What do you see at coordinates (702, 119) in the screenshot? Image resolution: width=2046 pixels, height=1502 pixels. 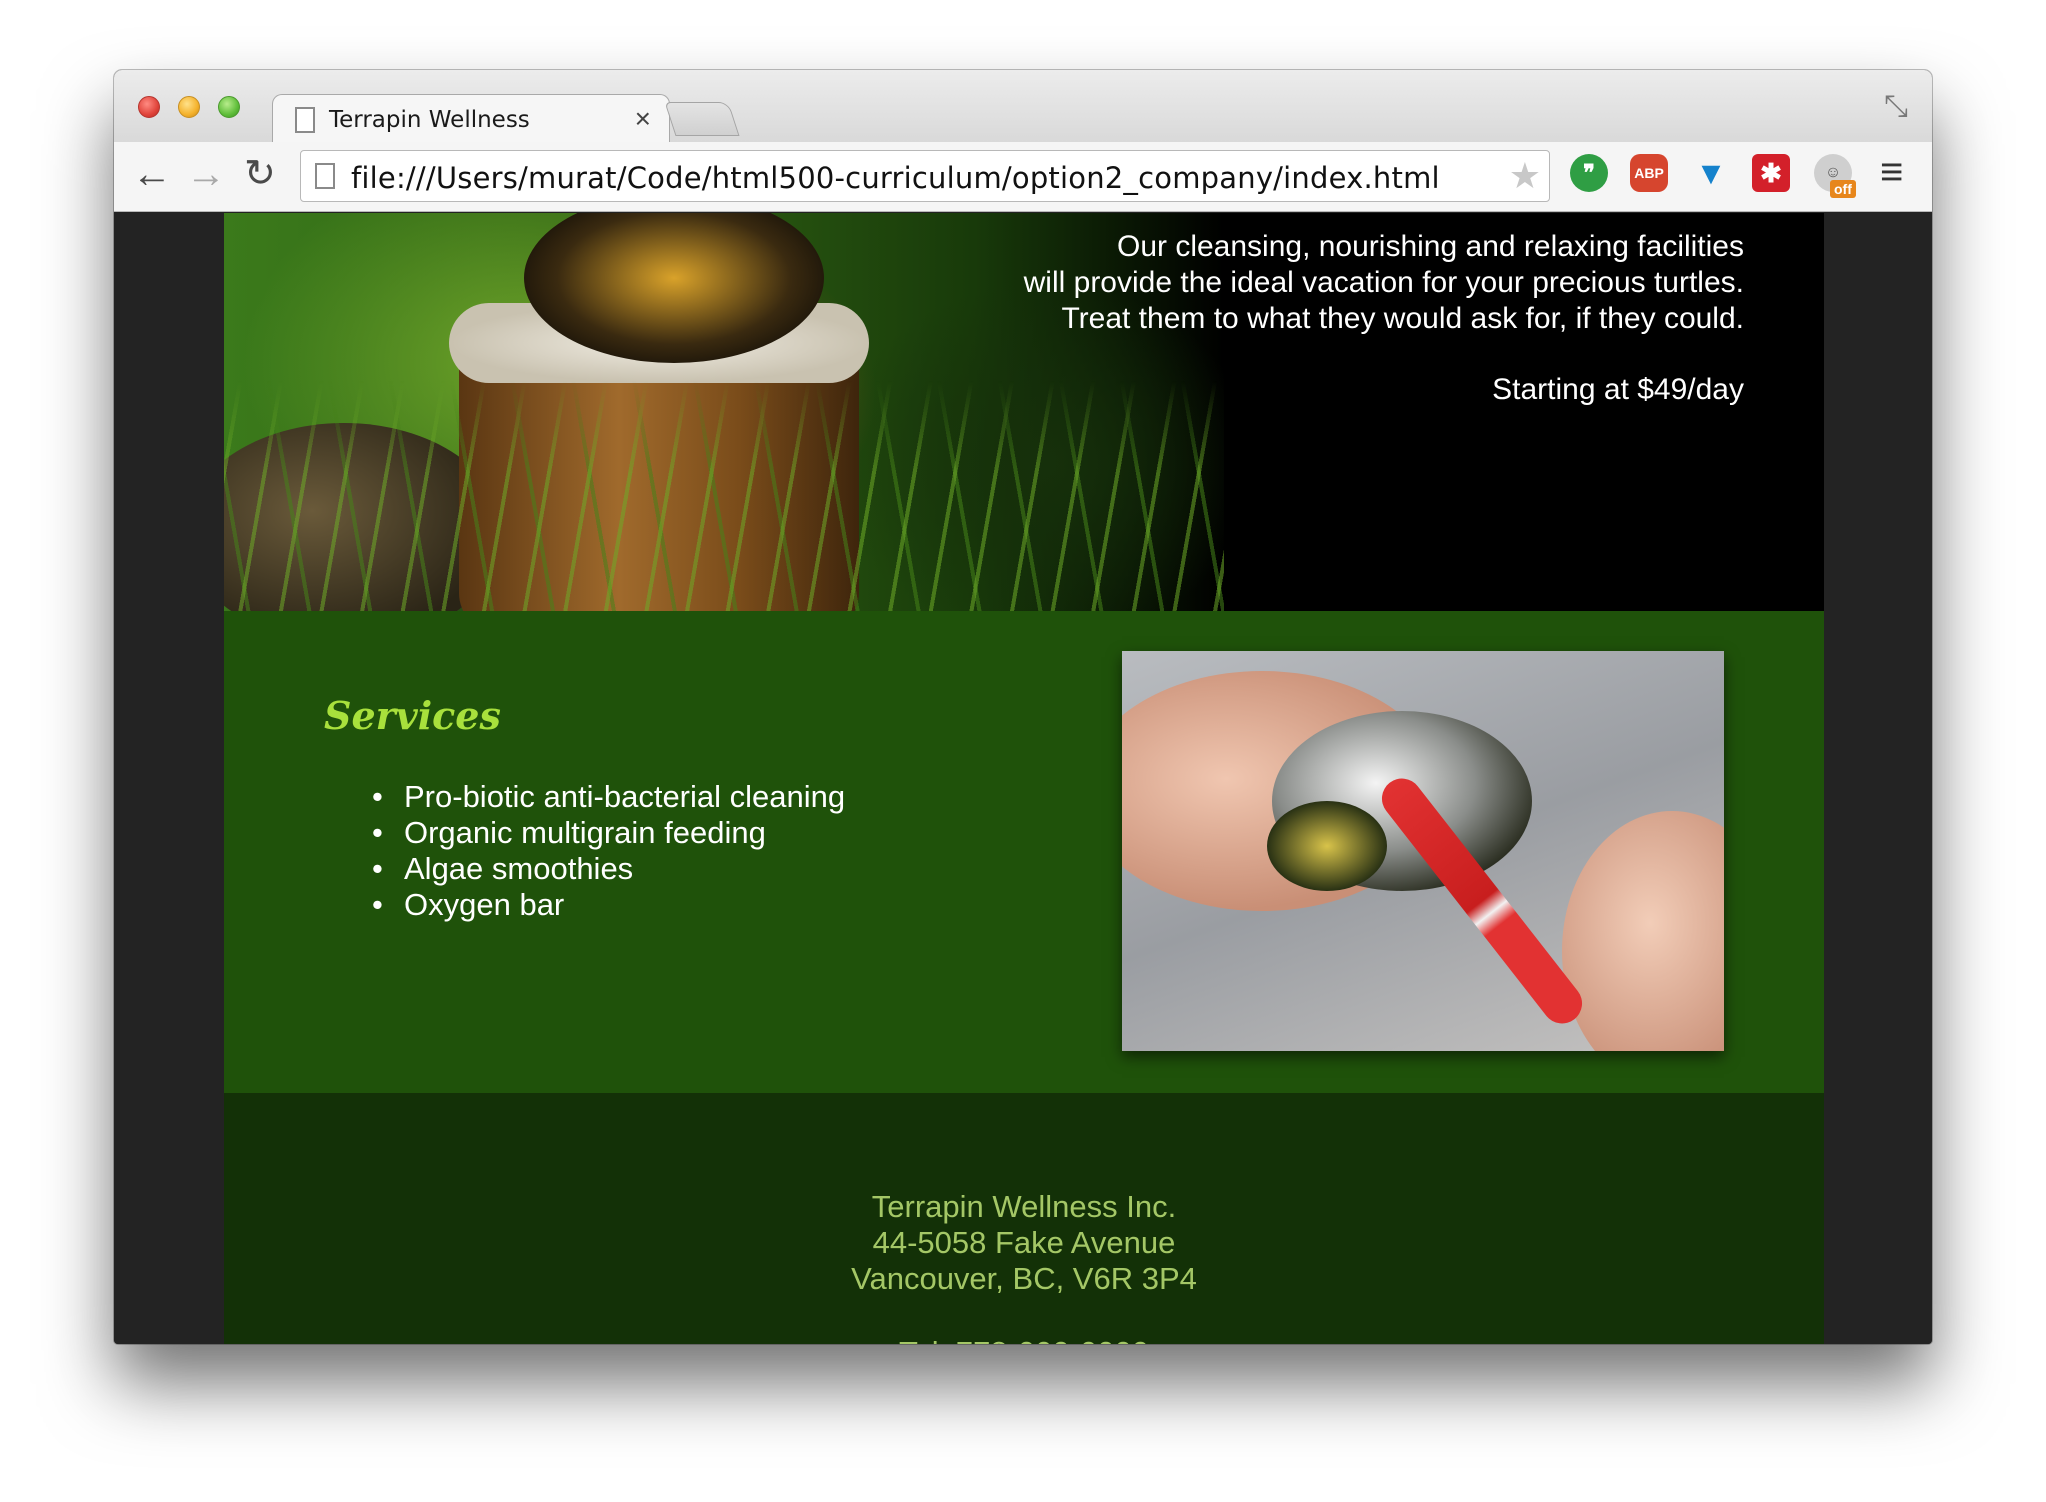 I see `new-tab-button` at bounding box center [702, 119].